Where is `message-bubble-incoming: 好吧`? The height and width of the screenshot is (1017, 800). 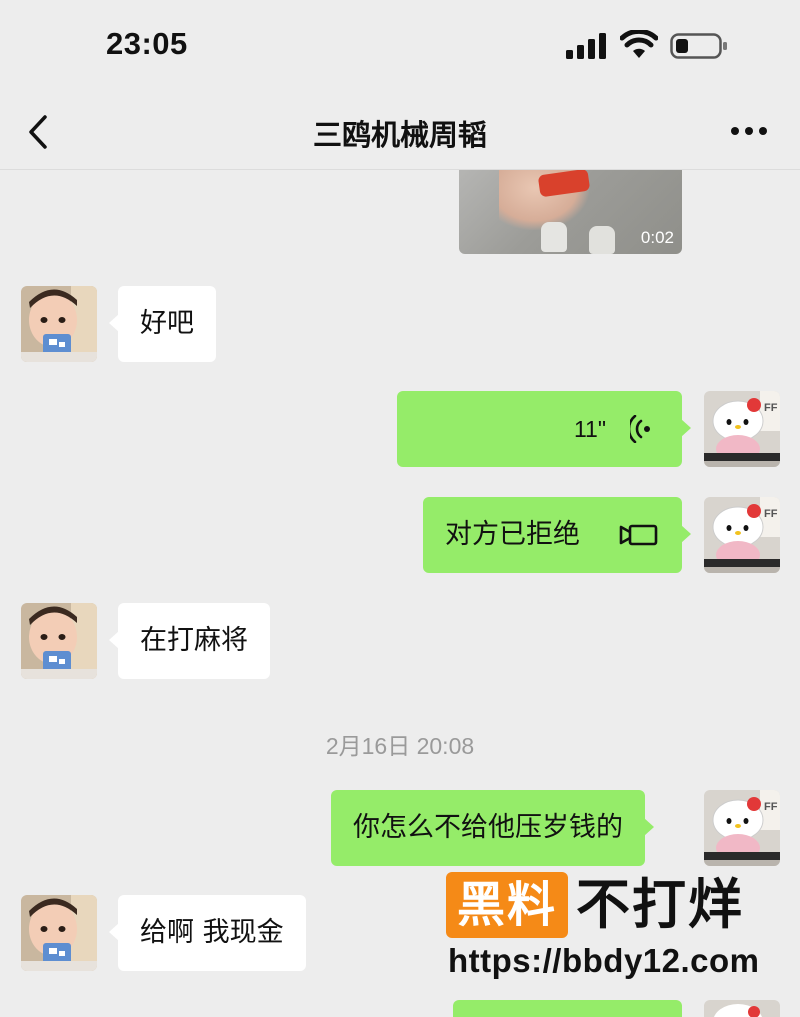
message-bubble-incoming: 好吧 is located at coordinates (162, 324).